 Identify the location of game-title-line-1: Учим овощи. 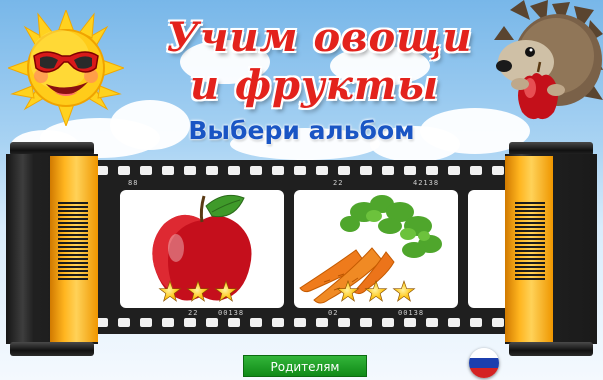
(319, 37).